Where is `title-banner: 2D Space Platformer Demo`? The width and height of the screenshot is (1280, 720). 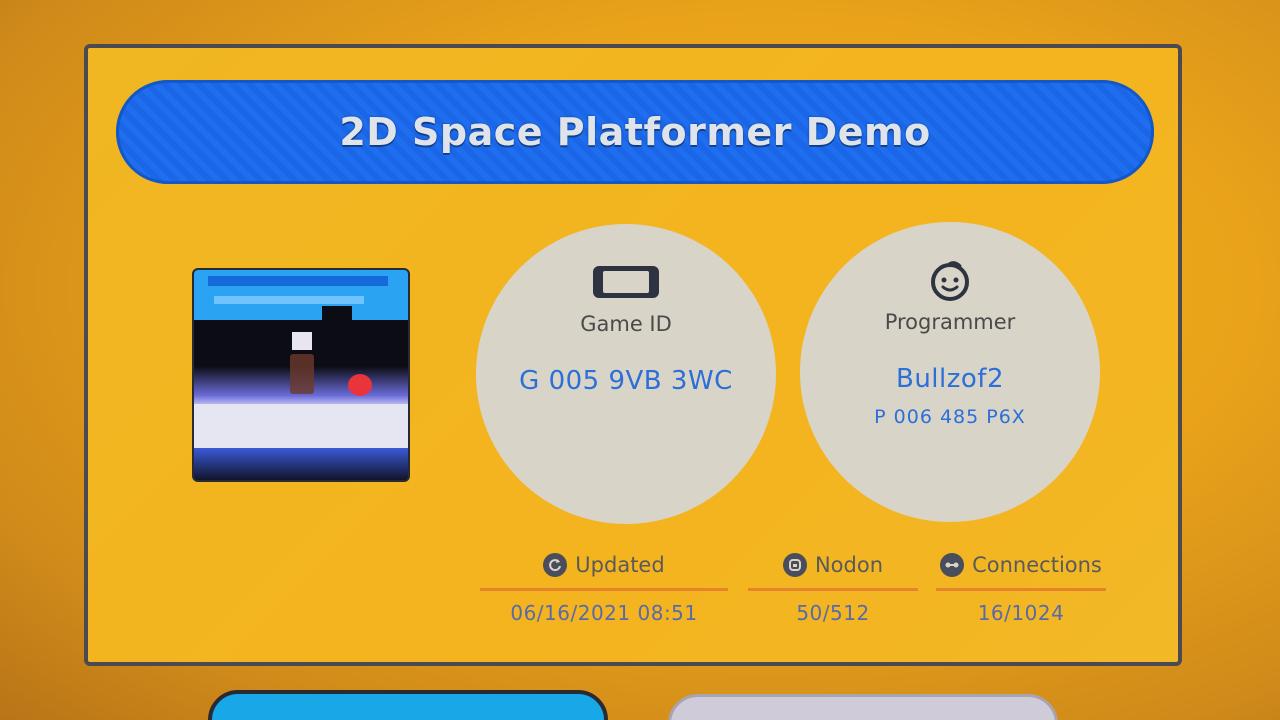
title-banner: 2D Space Platformer Demo is located at coordinates (635, 132).